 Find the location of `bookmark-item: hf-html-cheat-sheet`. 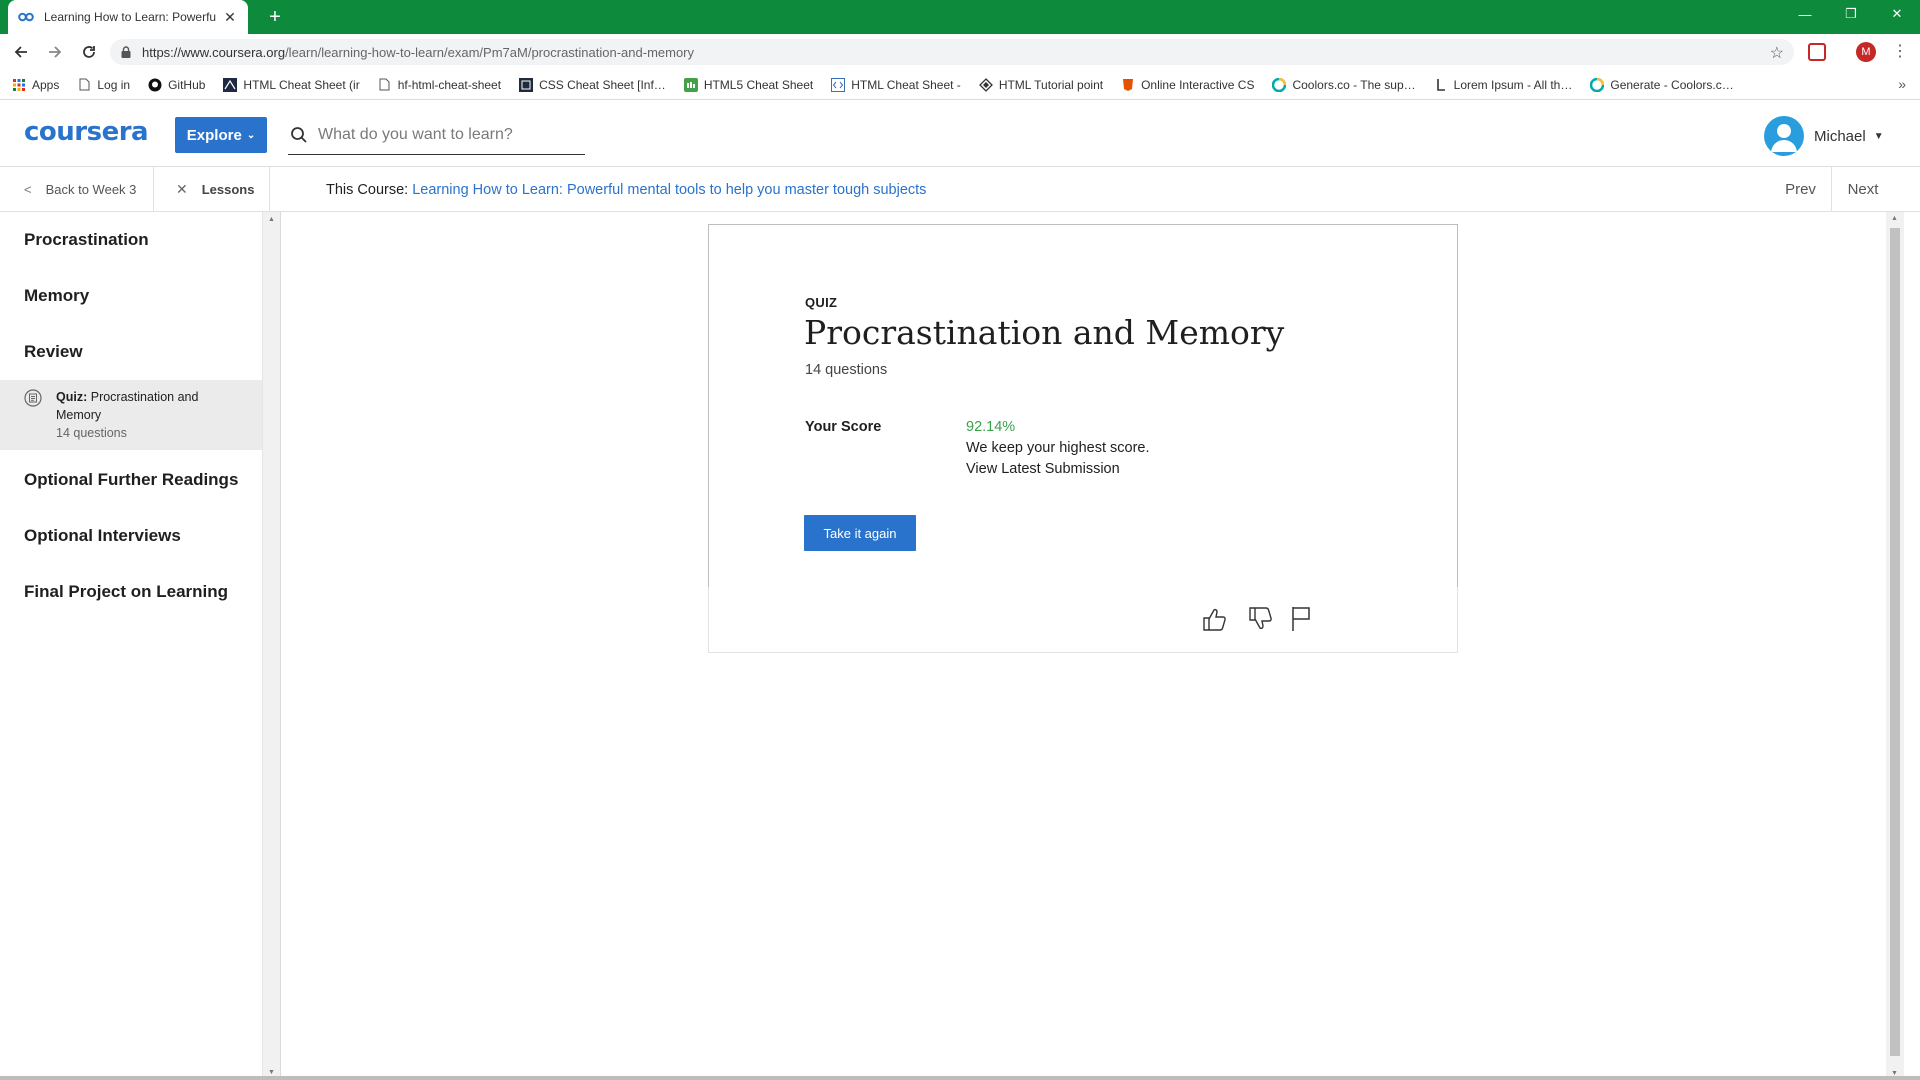

bookmark-item: hf-html-cheat-sheet is located at coordinates (439, 85).